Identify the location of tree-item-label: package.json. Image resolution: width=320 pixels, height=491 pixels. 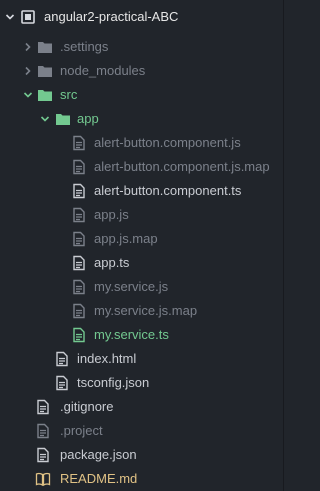
(98, 454).